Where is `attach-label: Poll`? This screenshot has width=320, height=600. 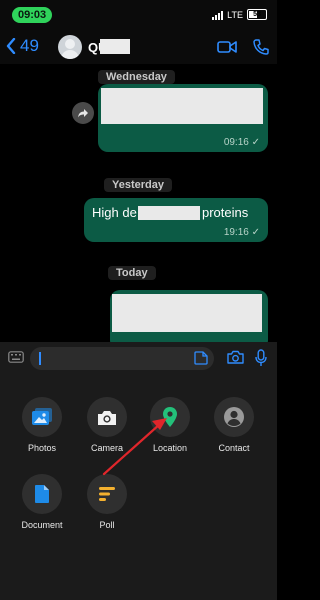 attach-label: Poll is located at coordinates (107, 525).